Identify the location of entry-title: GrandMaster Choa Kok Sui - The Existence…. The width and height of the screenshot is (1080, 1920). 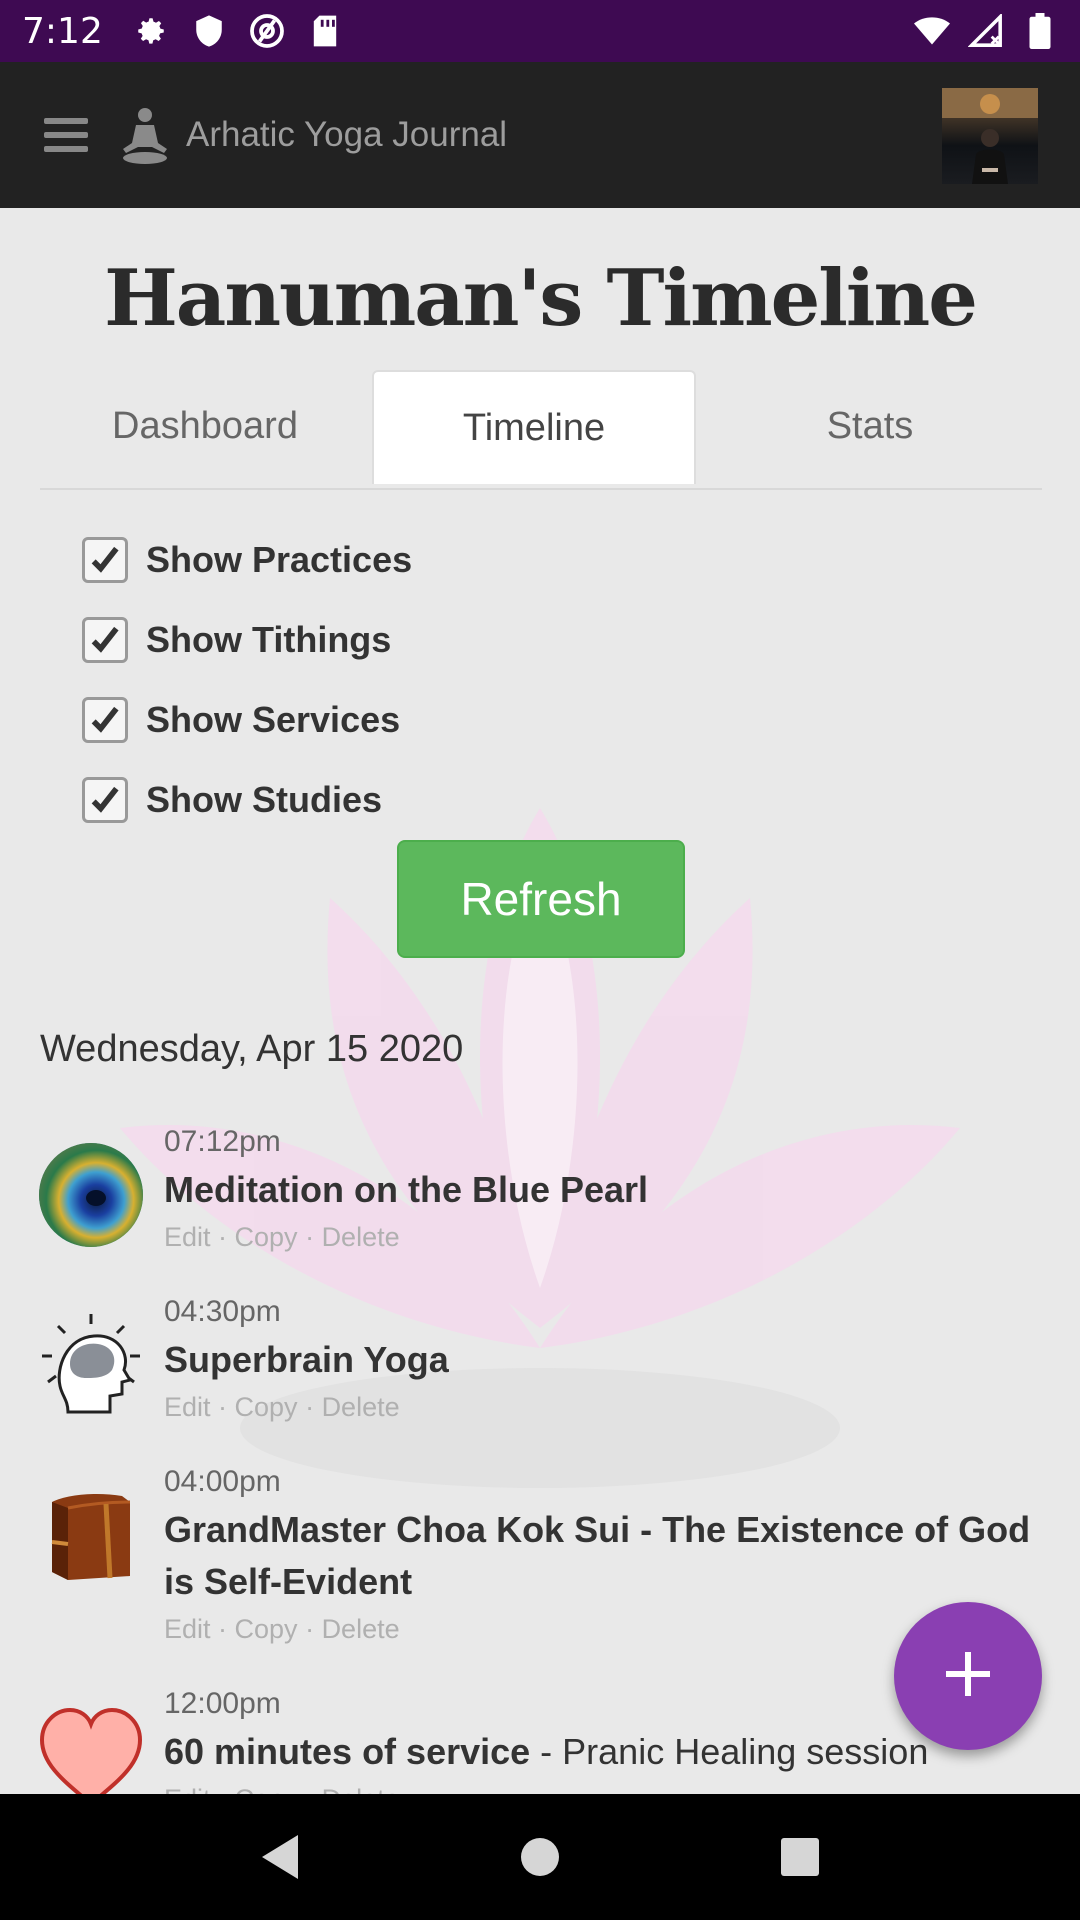
(614, 1556).